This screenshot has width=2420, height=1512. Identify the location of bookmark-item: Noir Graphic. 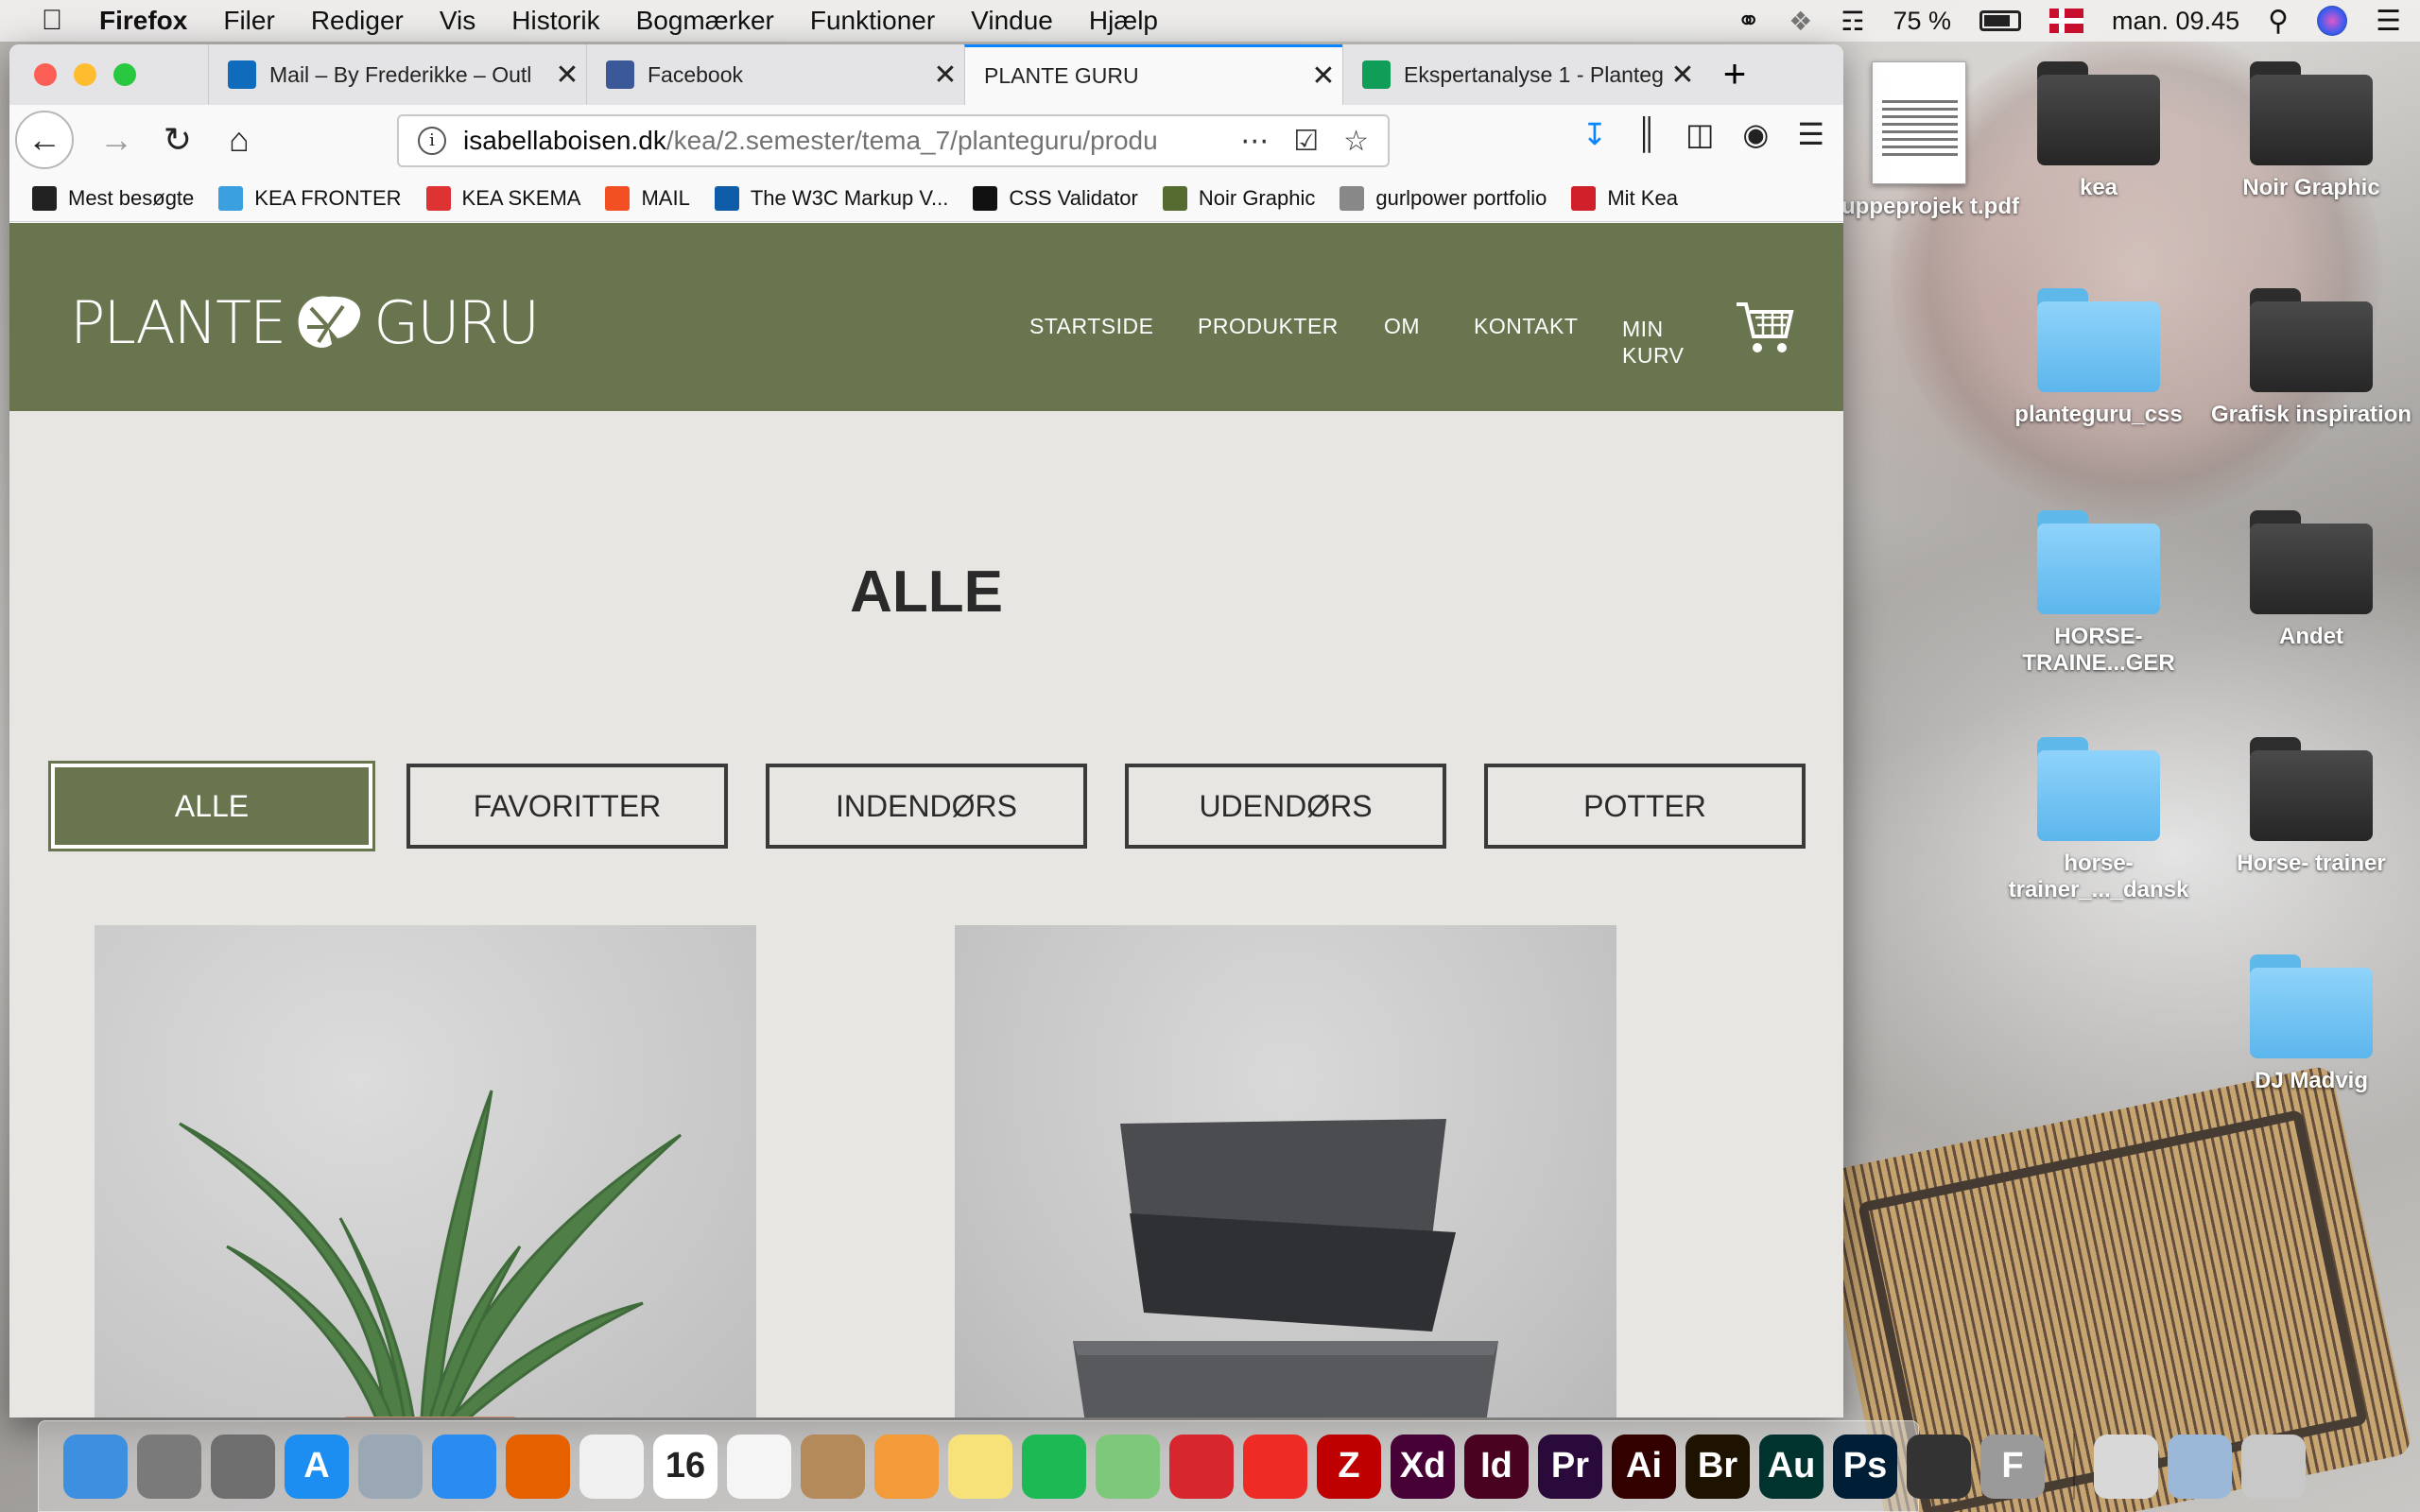
(1238, 198).